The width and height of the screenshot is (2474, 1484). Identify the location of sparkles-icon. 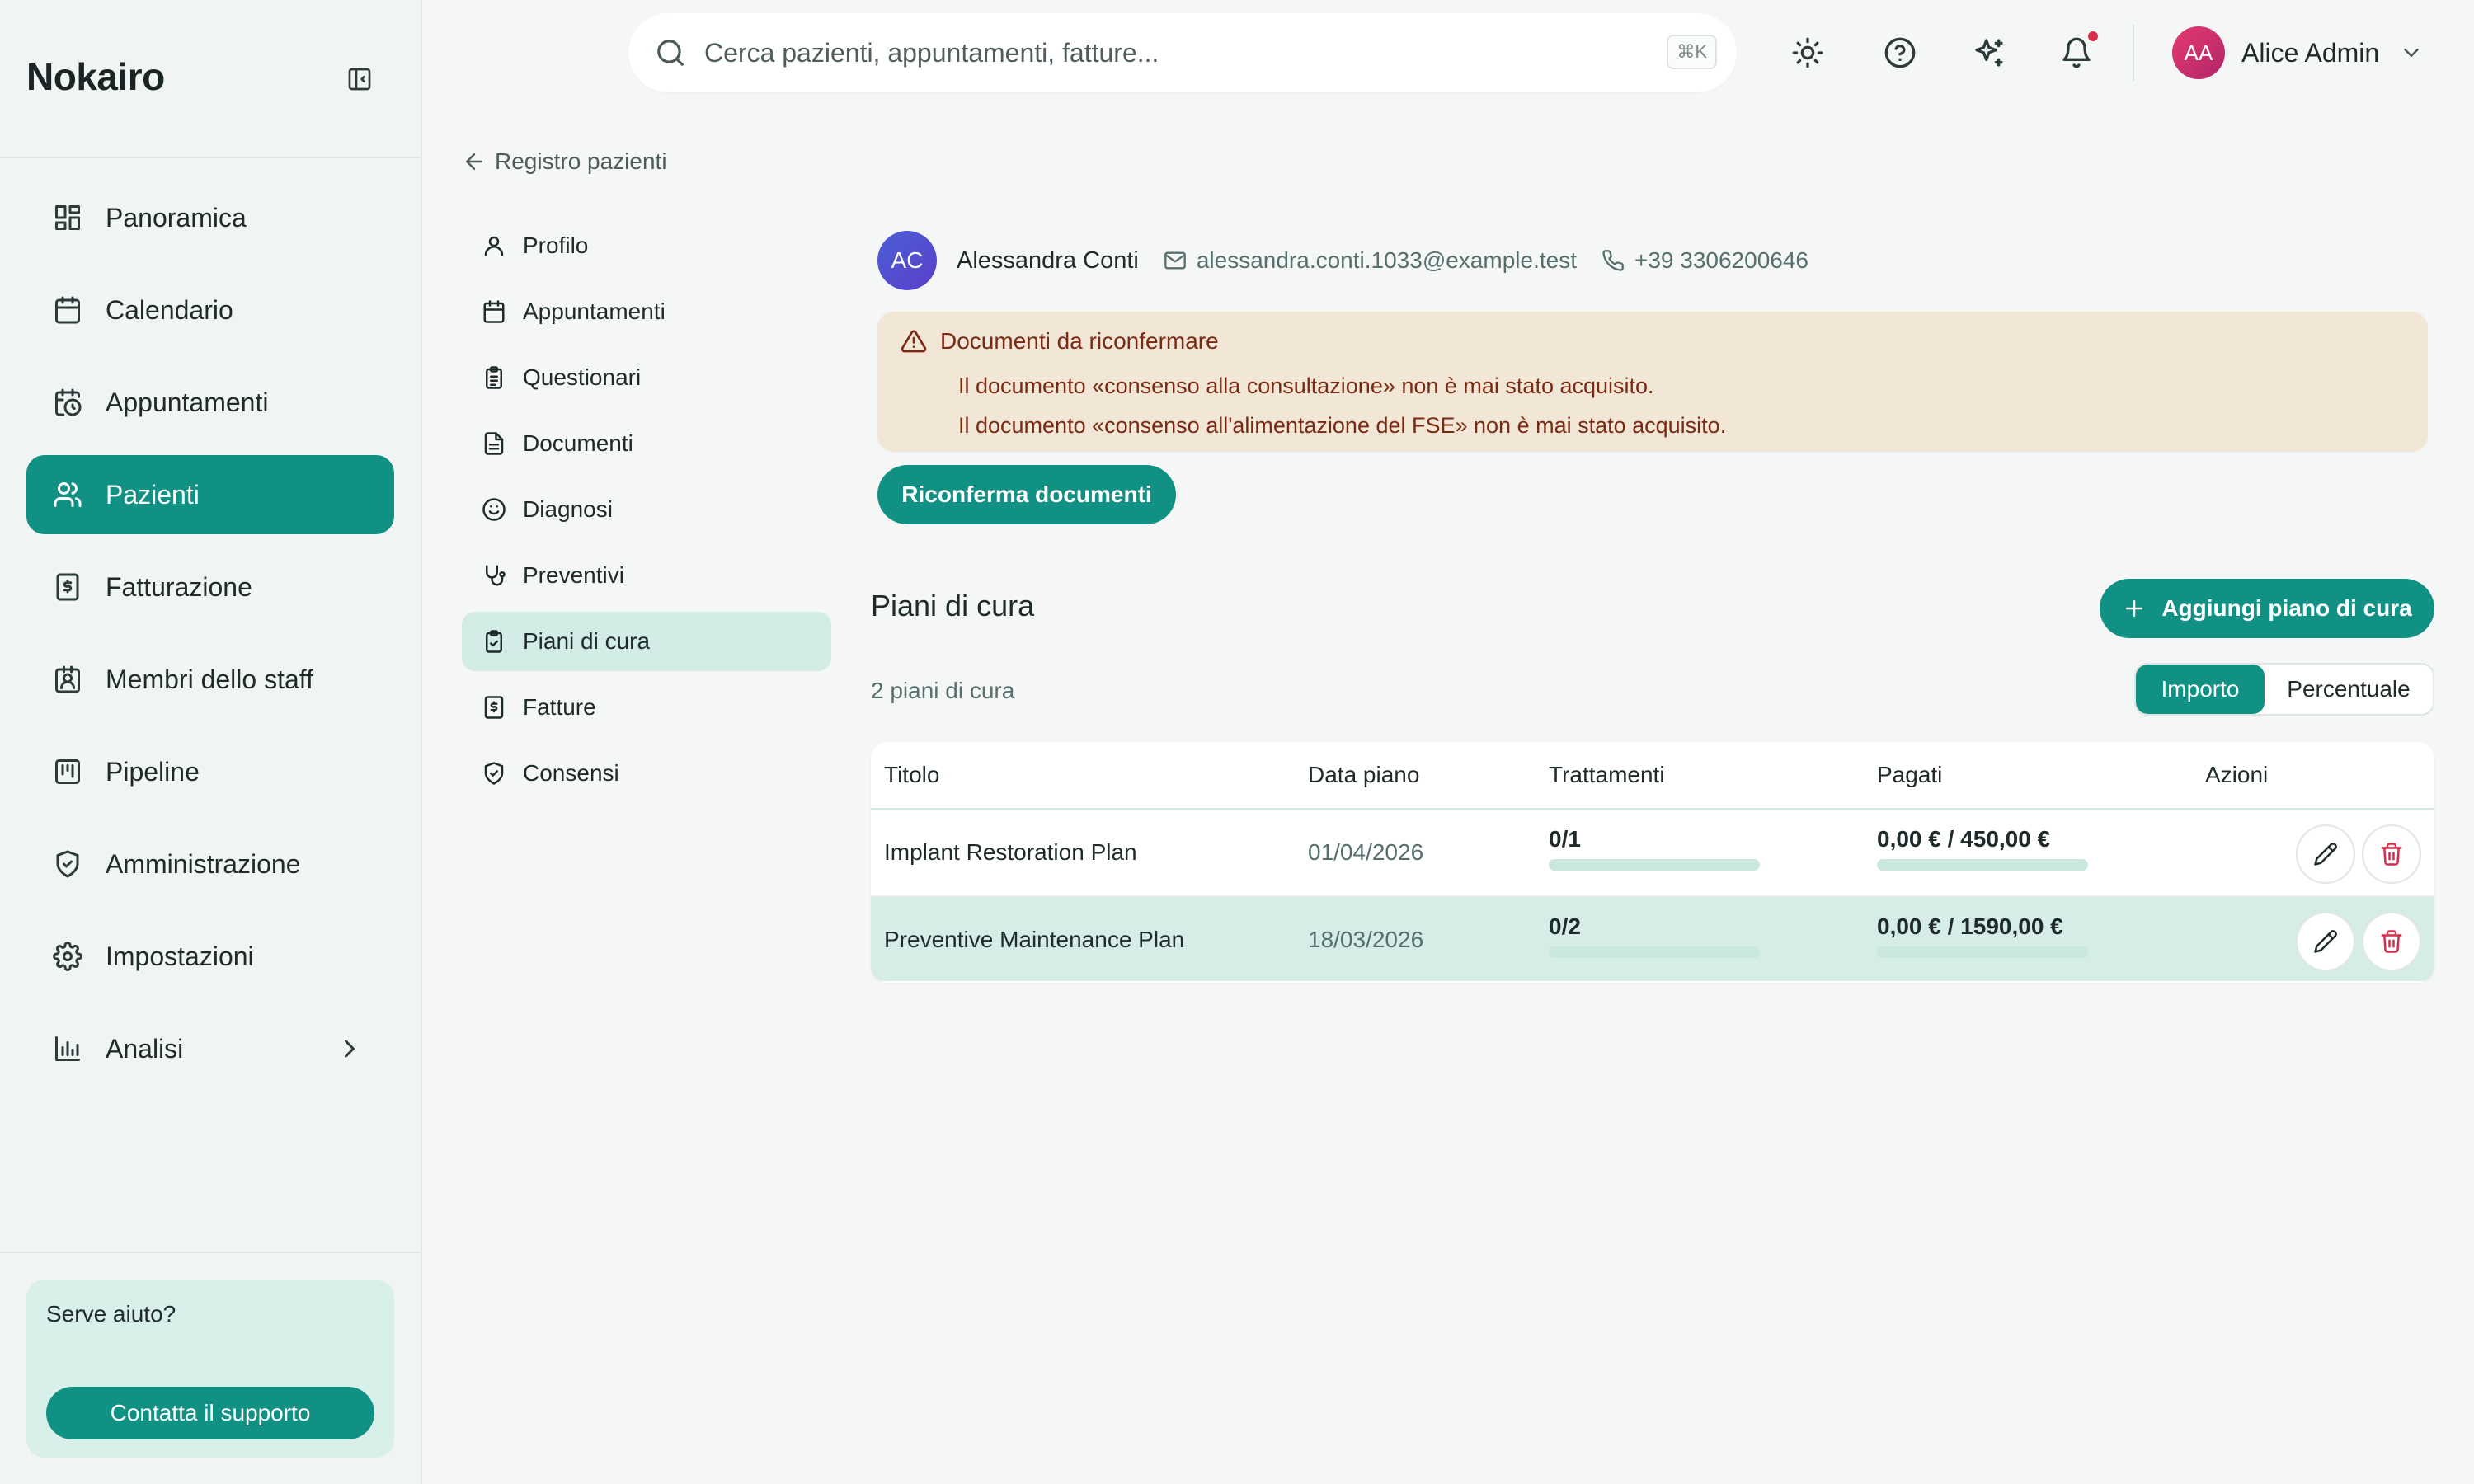
(1989, 52).